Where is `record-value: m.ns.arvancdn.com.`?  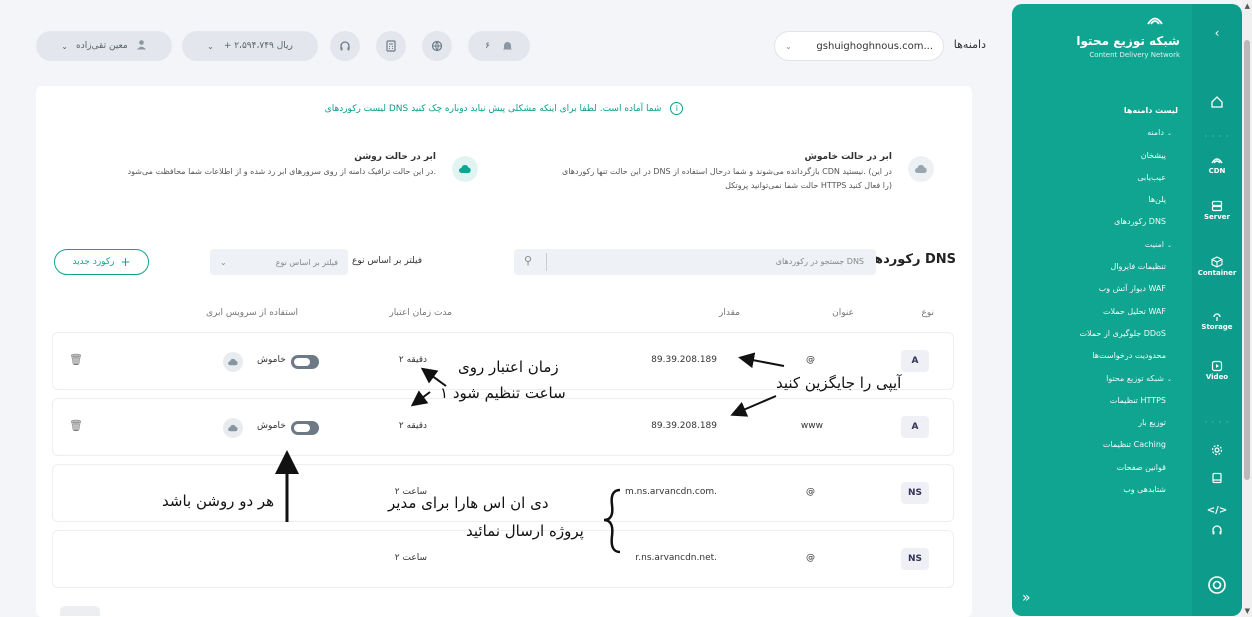 record-value: m.ns.arvancdn.com. is located at coordinates (671, 492).